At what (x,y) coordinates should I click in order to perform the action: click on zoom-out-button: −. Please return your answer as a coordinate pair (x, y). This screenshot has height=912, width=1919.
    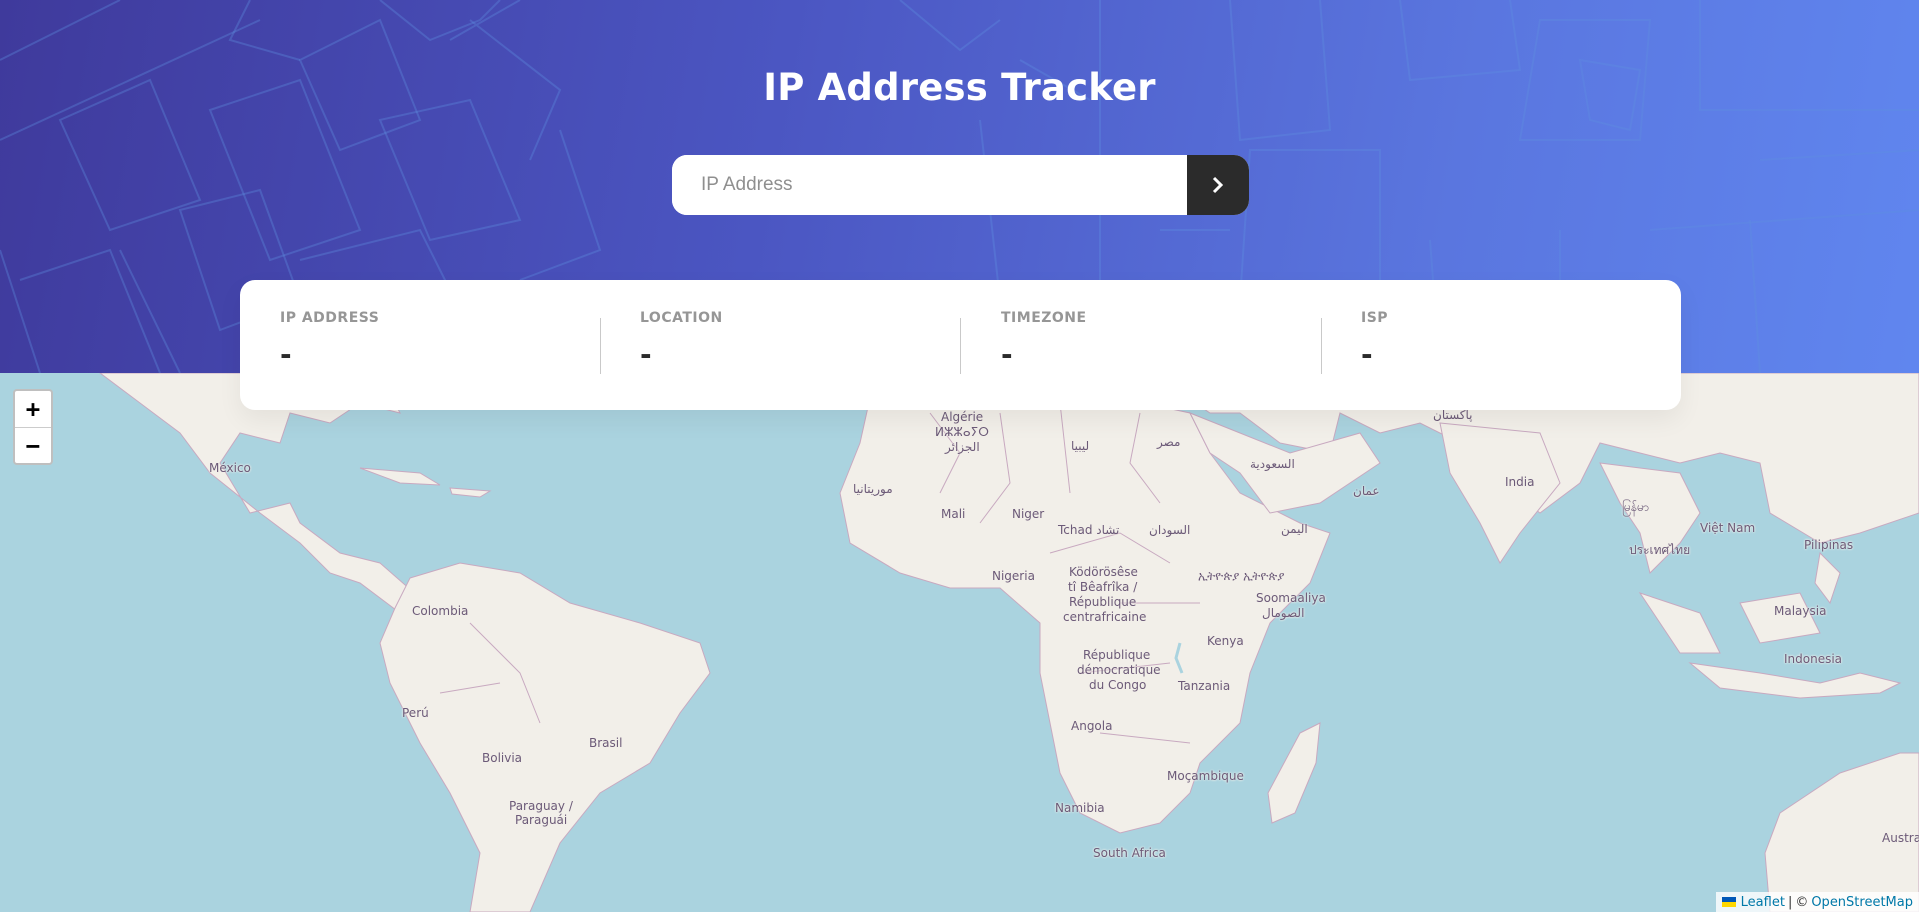
    Looking at the image, I should click on (33, 445).